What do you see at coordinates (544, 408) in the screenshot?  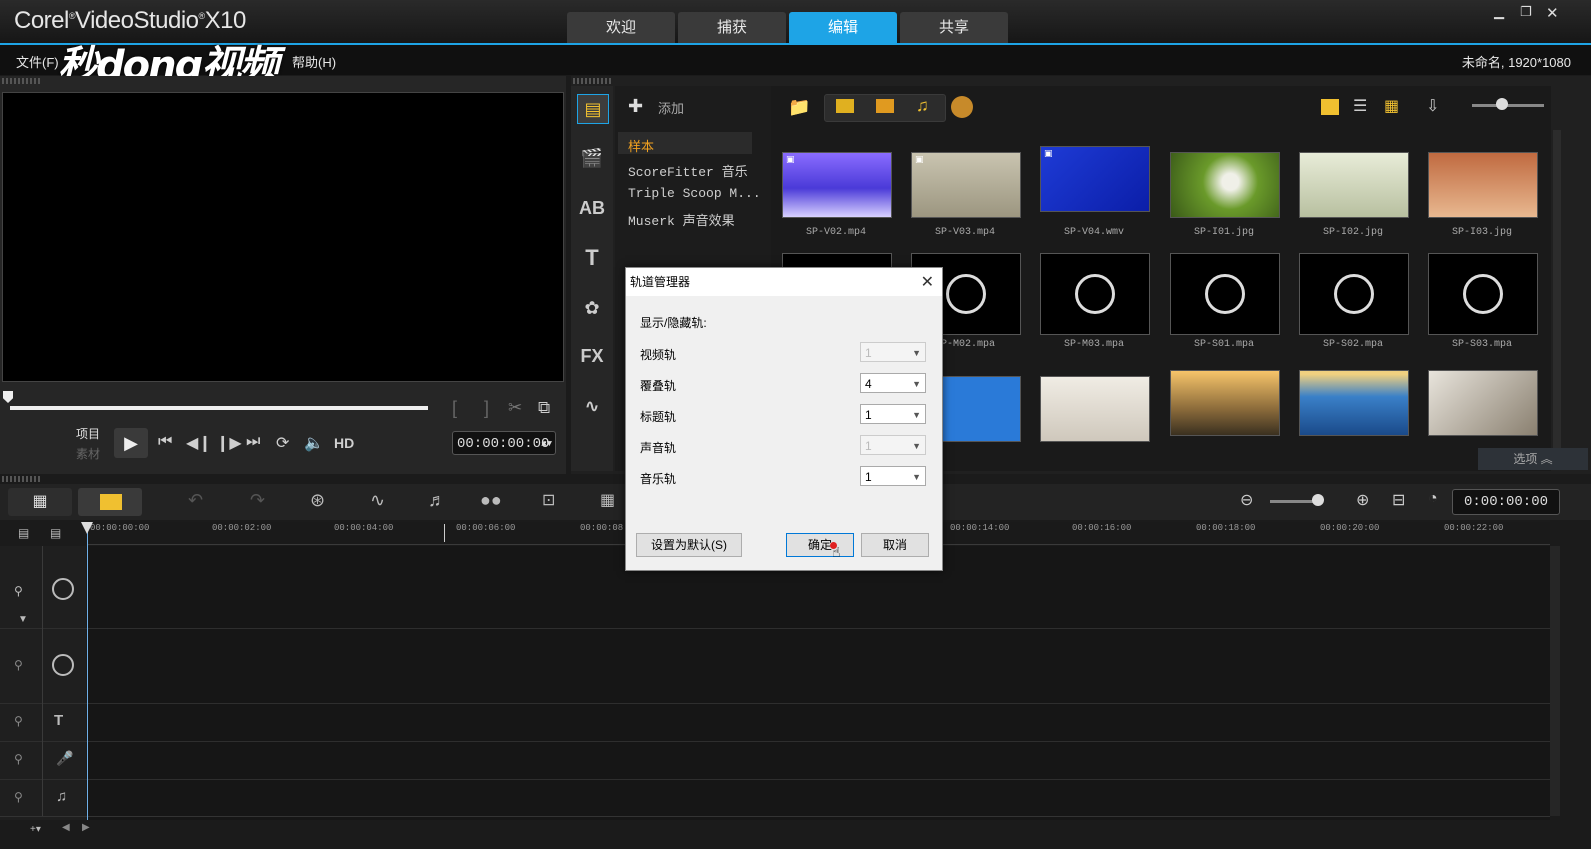 I see `enlarge-preview-icon: ⧉` at bounding box center [544, 408].